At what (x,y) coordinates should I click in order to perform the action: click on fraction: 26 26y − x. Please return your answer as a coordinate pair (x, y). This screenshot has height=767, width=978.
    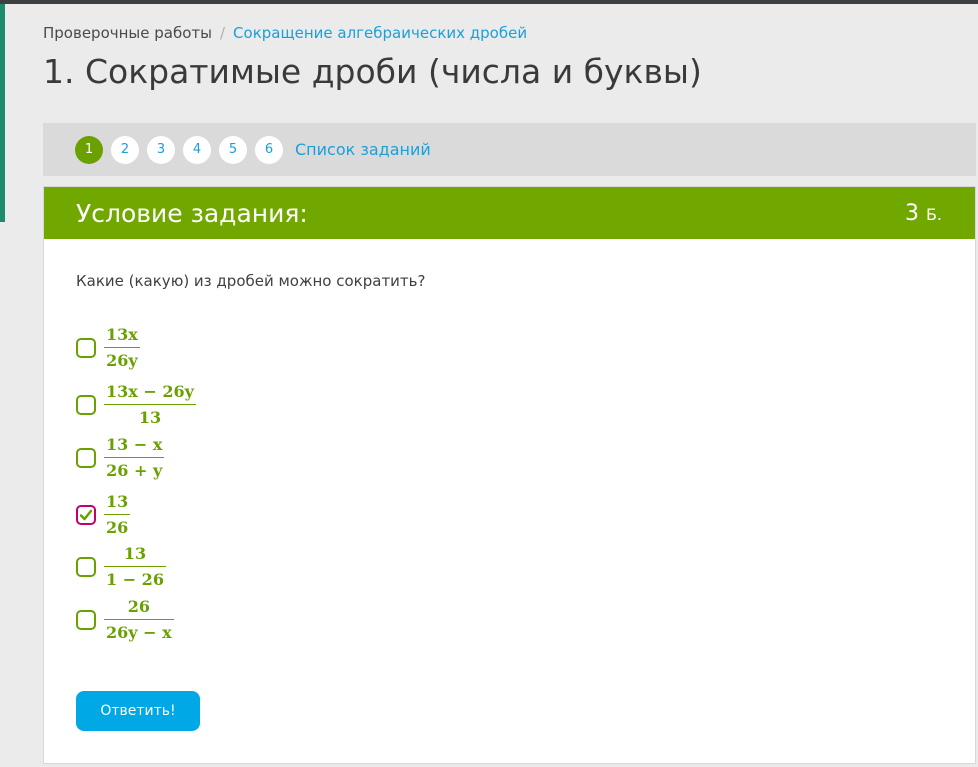
    Looking at the image, I should click on (139, 620).